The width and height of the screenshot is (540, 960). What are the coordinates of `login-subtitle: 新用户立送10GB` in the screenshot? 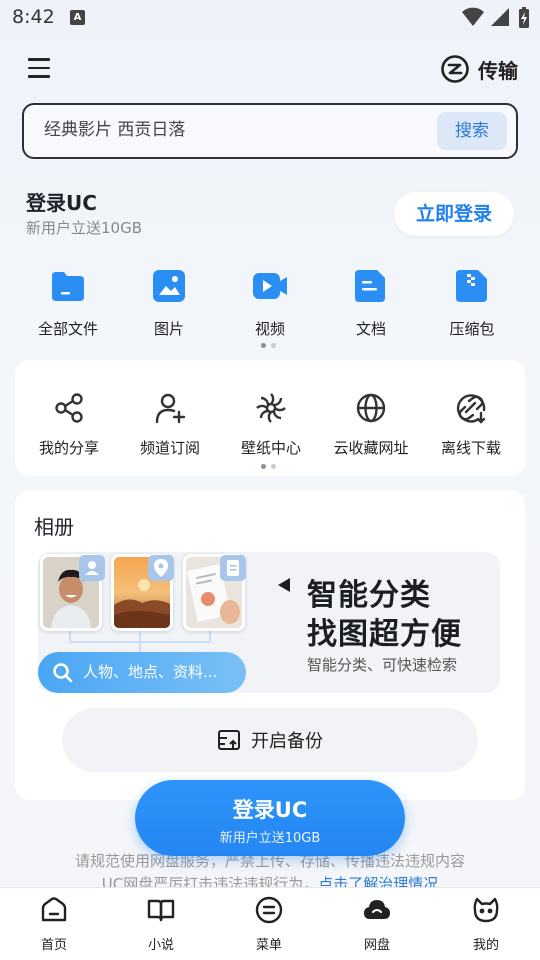 It's located at (84, 228).